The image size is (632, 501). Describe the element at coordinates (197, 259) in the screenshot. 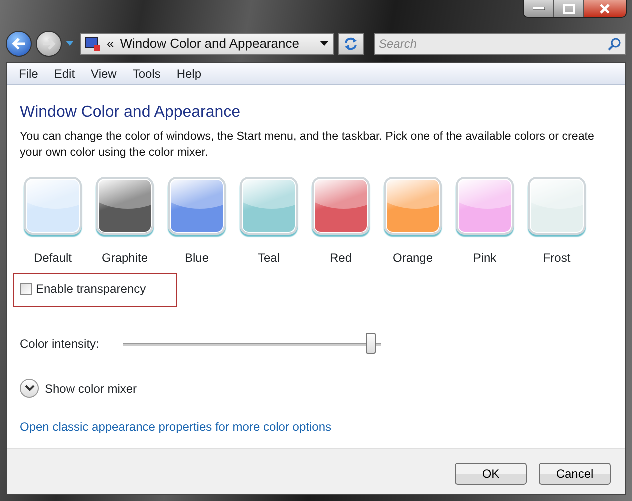

I see `swatch-label: Blue` at that location.